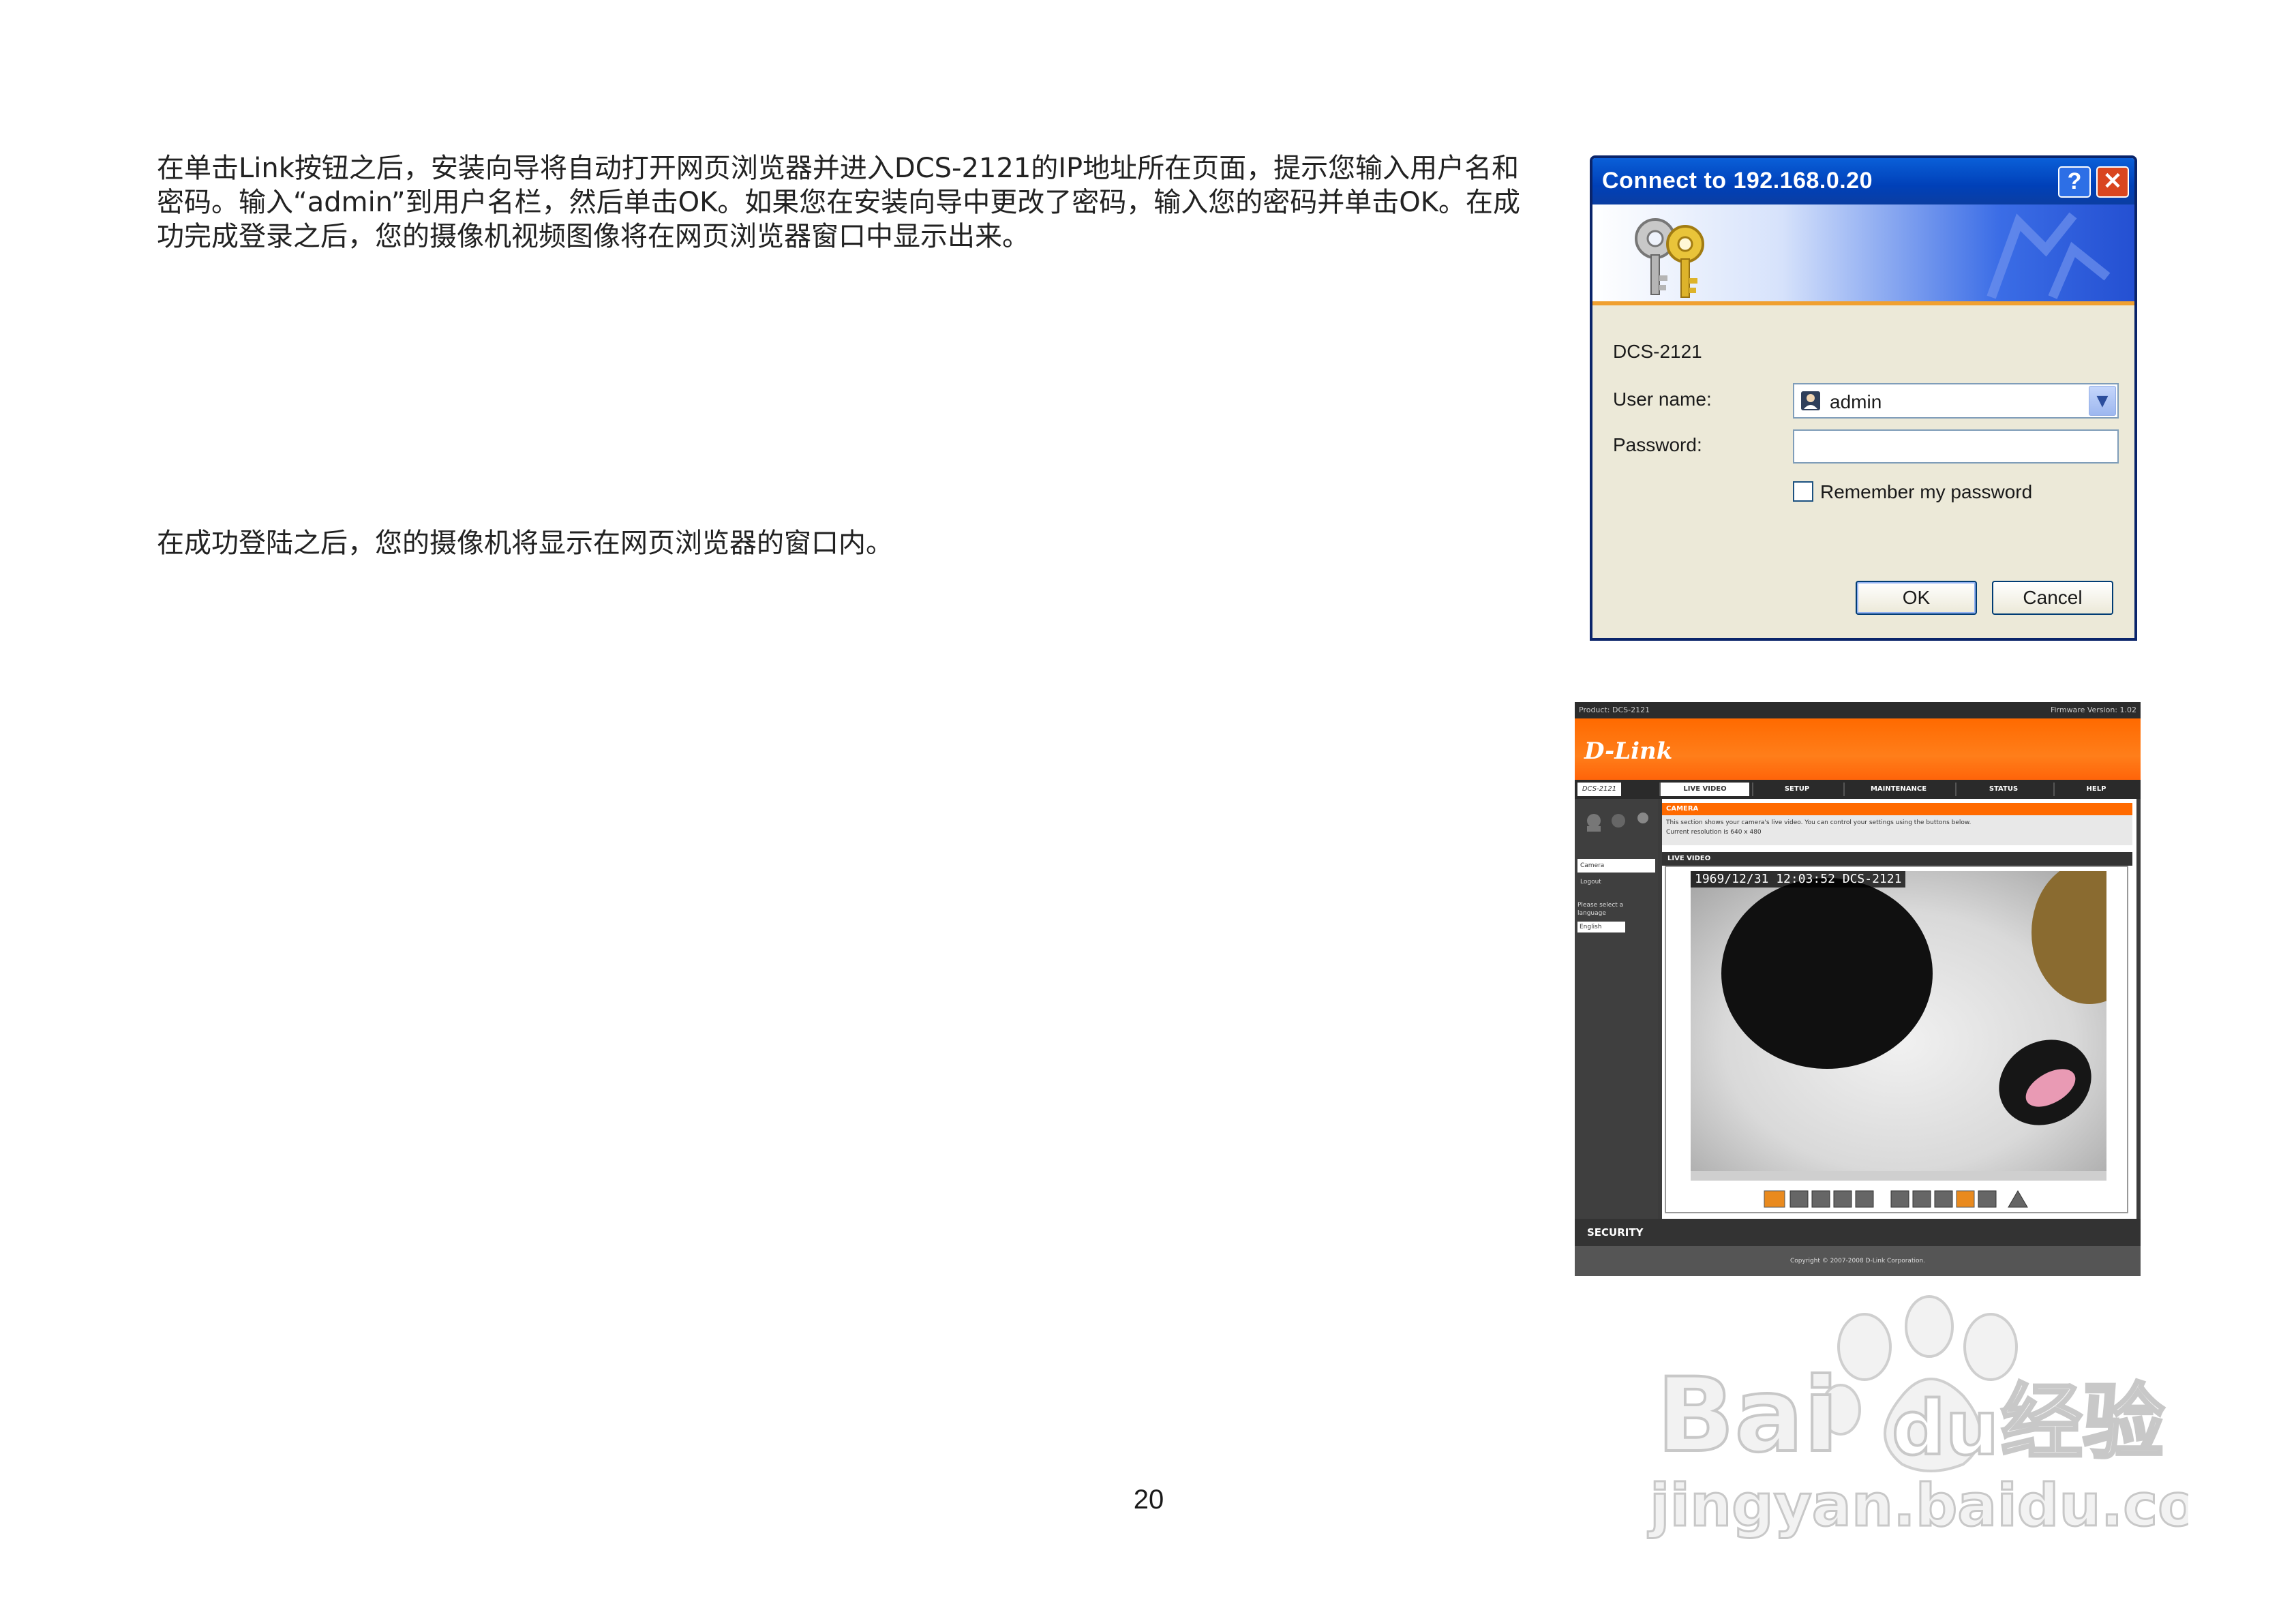  Describe the element at coordinates (1601, 927) in the screenshot. I see `language-select: English` at that location.